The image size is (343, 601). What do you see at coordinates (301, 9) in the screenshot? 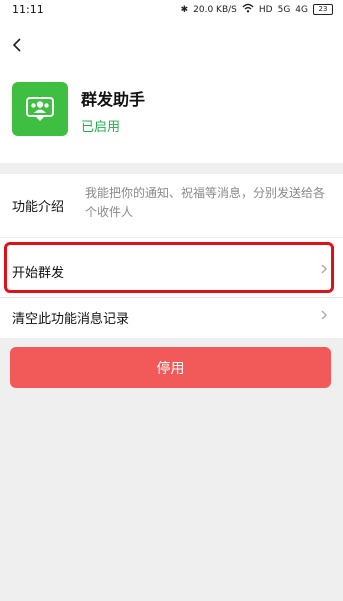
I see `signal-4g: 4G` at bounding box center [301, 9].